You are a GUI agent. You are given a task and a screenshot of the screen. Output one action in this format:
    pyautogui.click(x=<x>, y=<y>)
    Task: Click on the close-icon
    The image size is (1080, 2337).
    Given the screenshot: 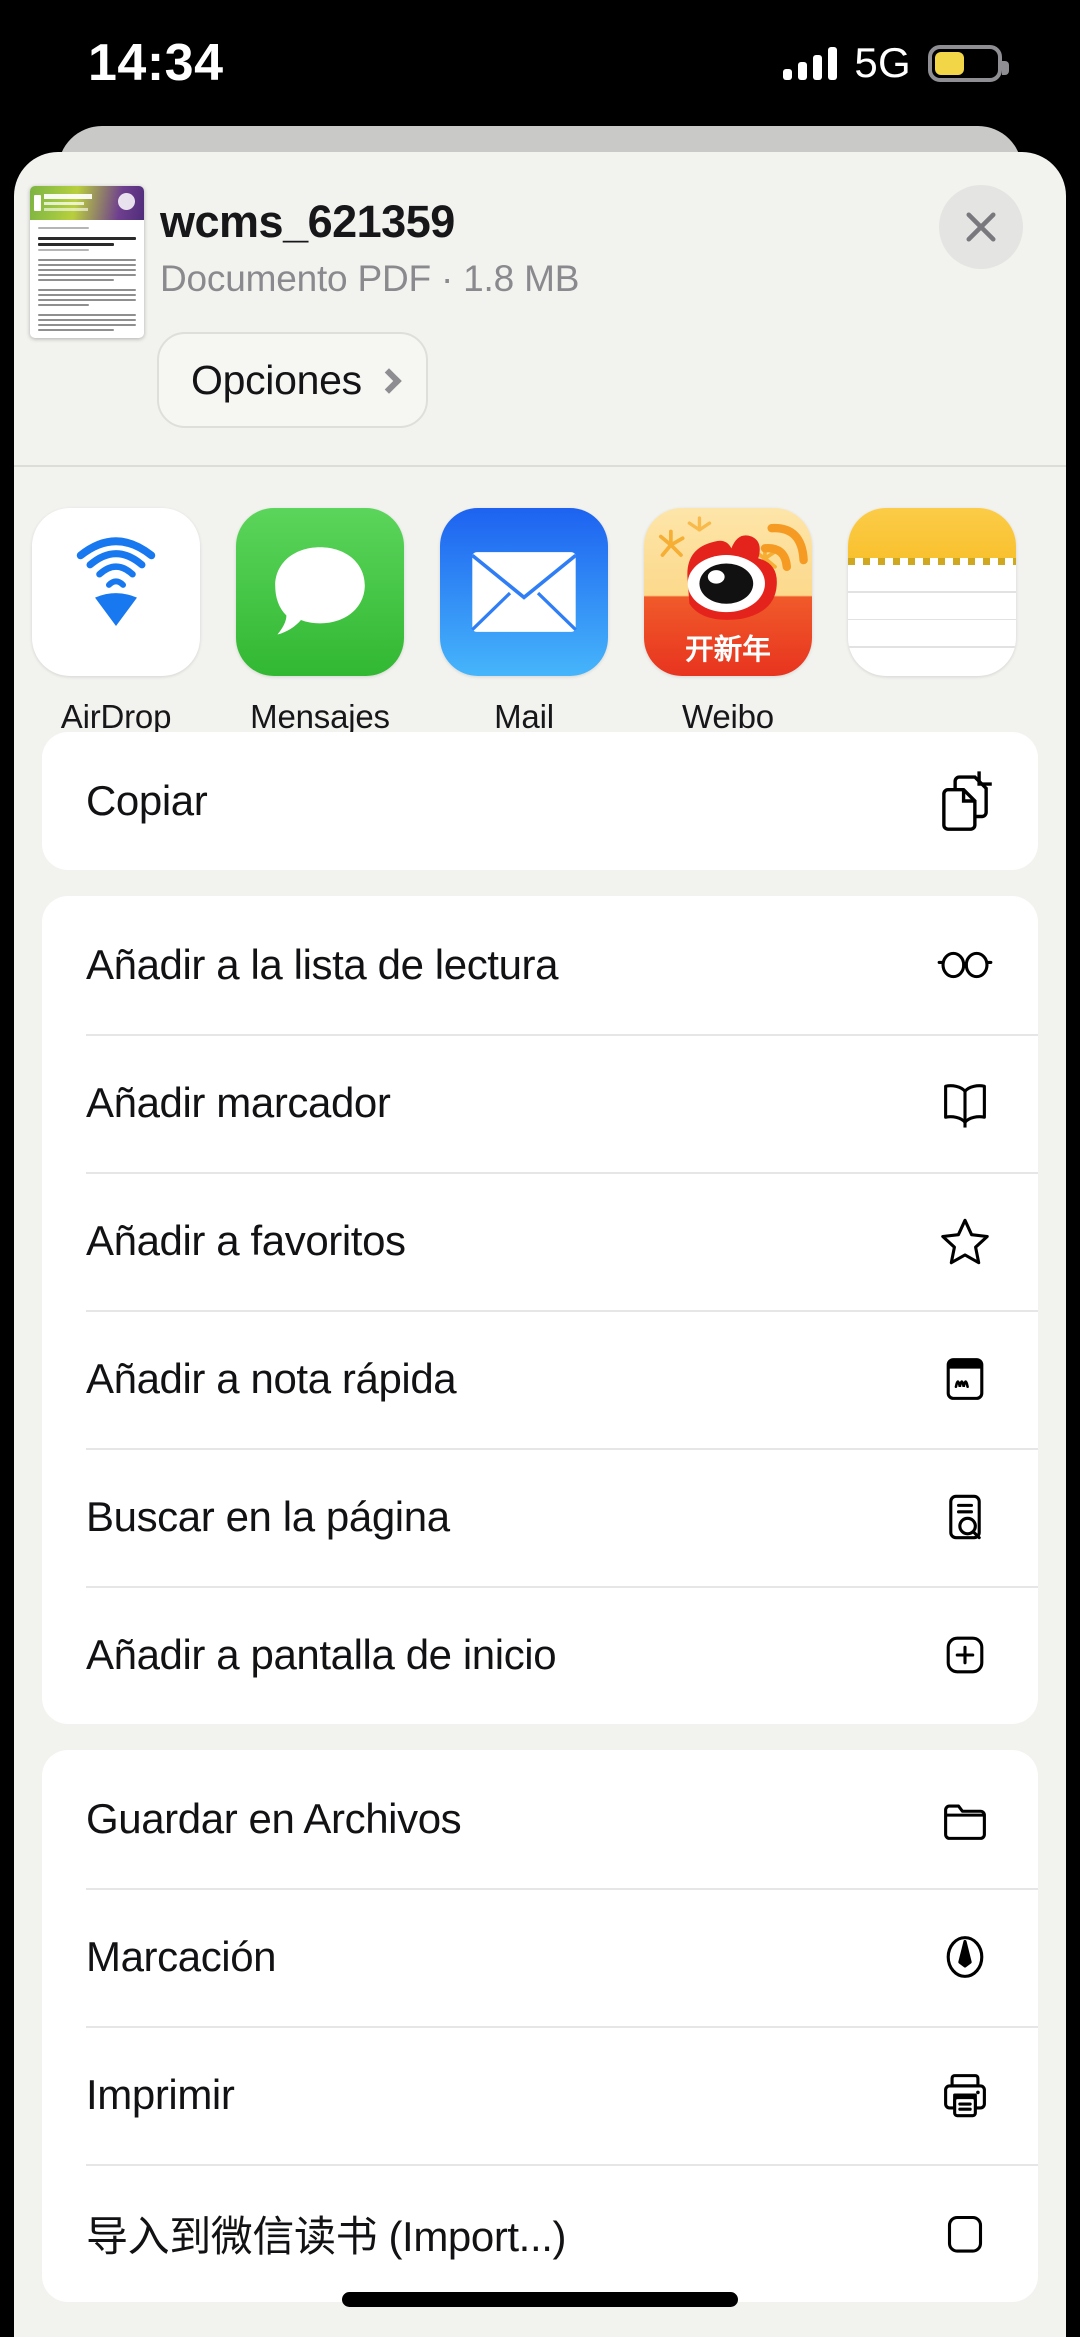 What is the action you would take?
    pyautogui.click(x=981, y=227)
    